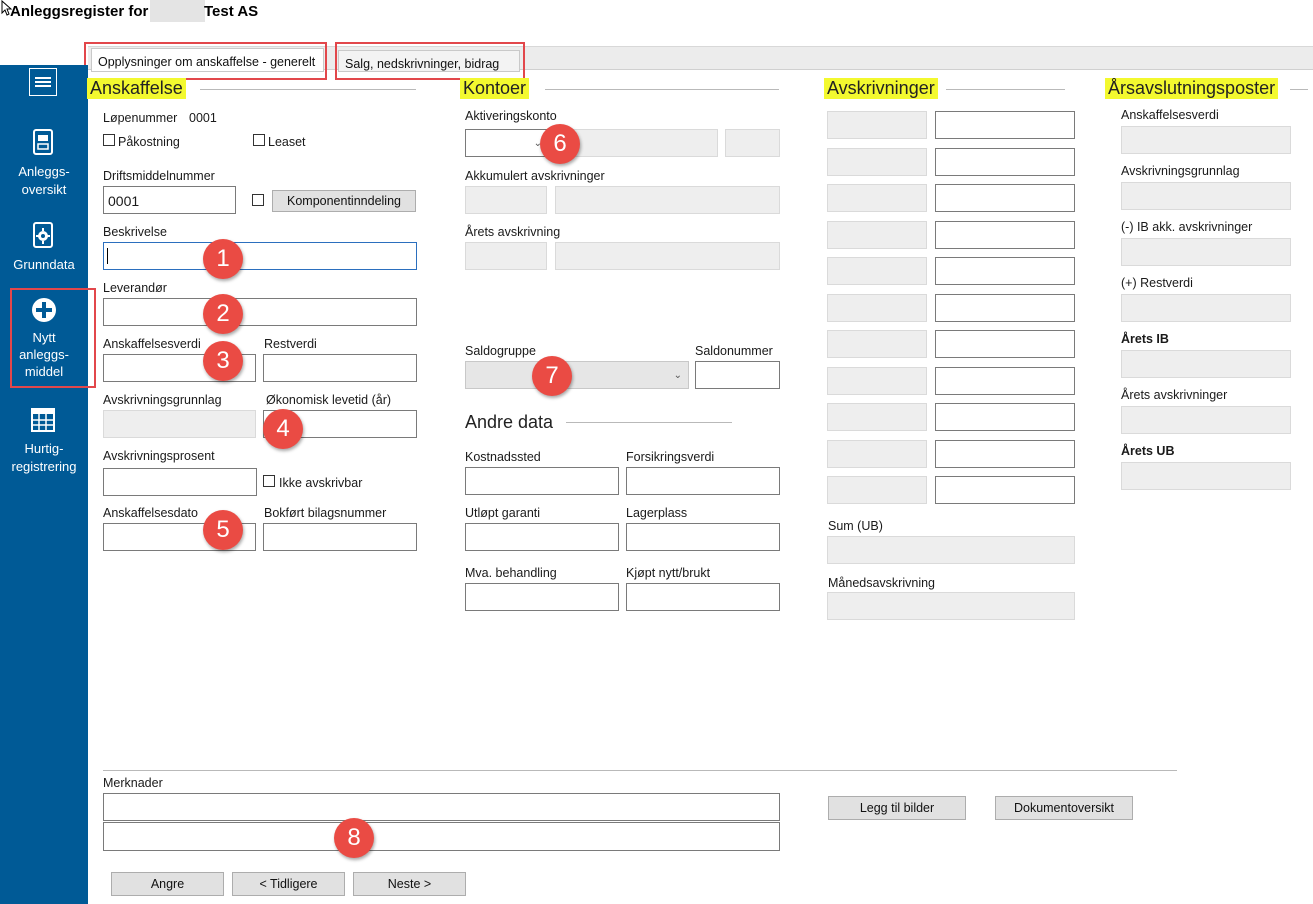 This screenshot has height=904, width=1313. I want to click on akkumulert-number, so click(506, 200).